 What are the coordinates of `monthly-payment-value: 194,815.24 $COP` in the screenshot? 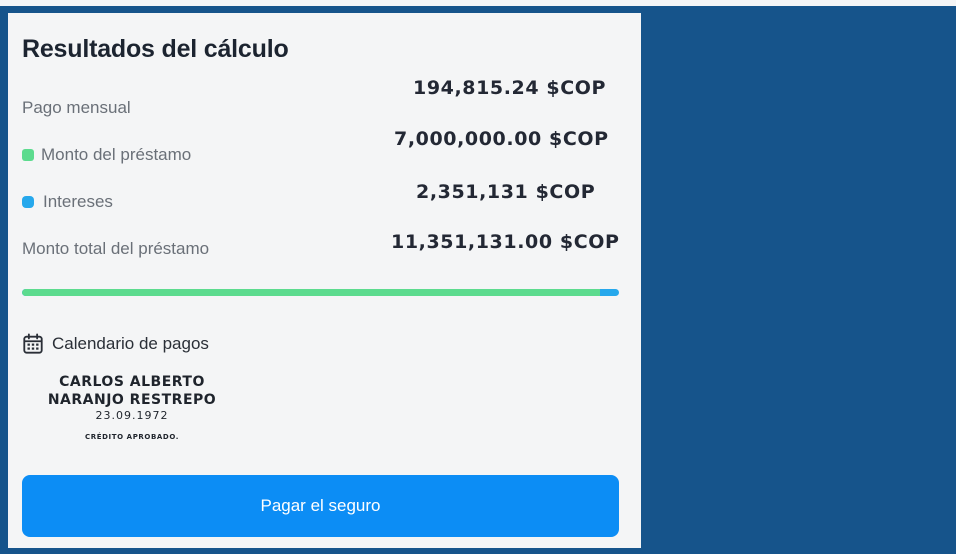 It's located at (510, 88).